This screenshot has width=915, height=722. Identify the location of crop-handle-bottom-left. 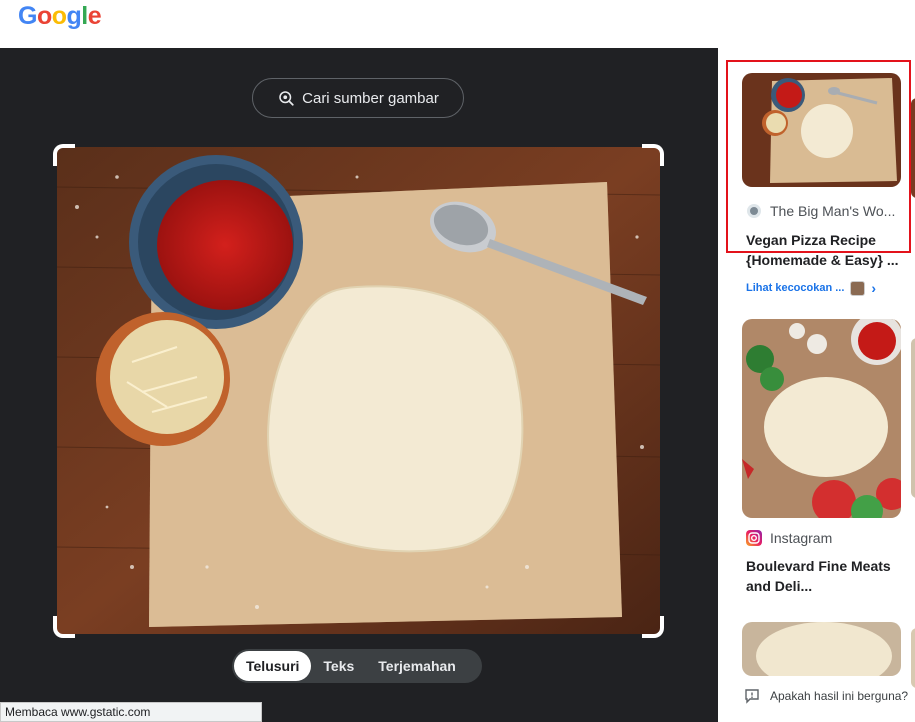
(64, 627).